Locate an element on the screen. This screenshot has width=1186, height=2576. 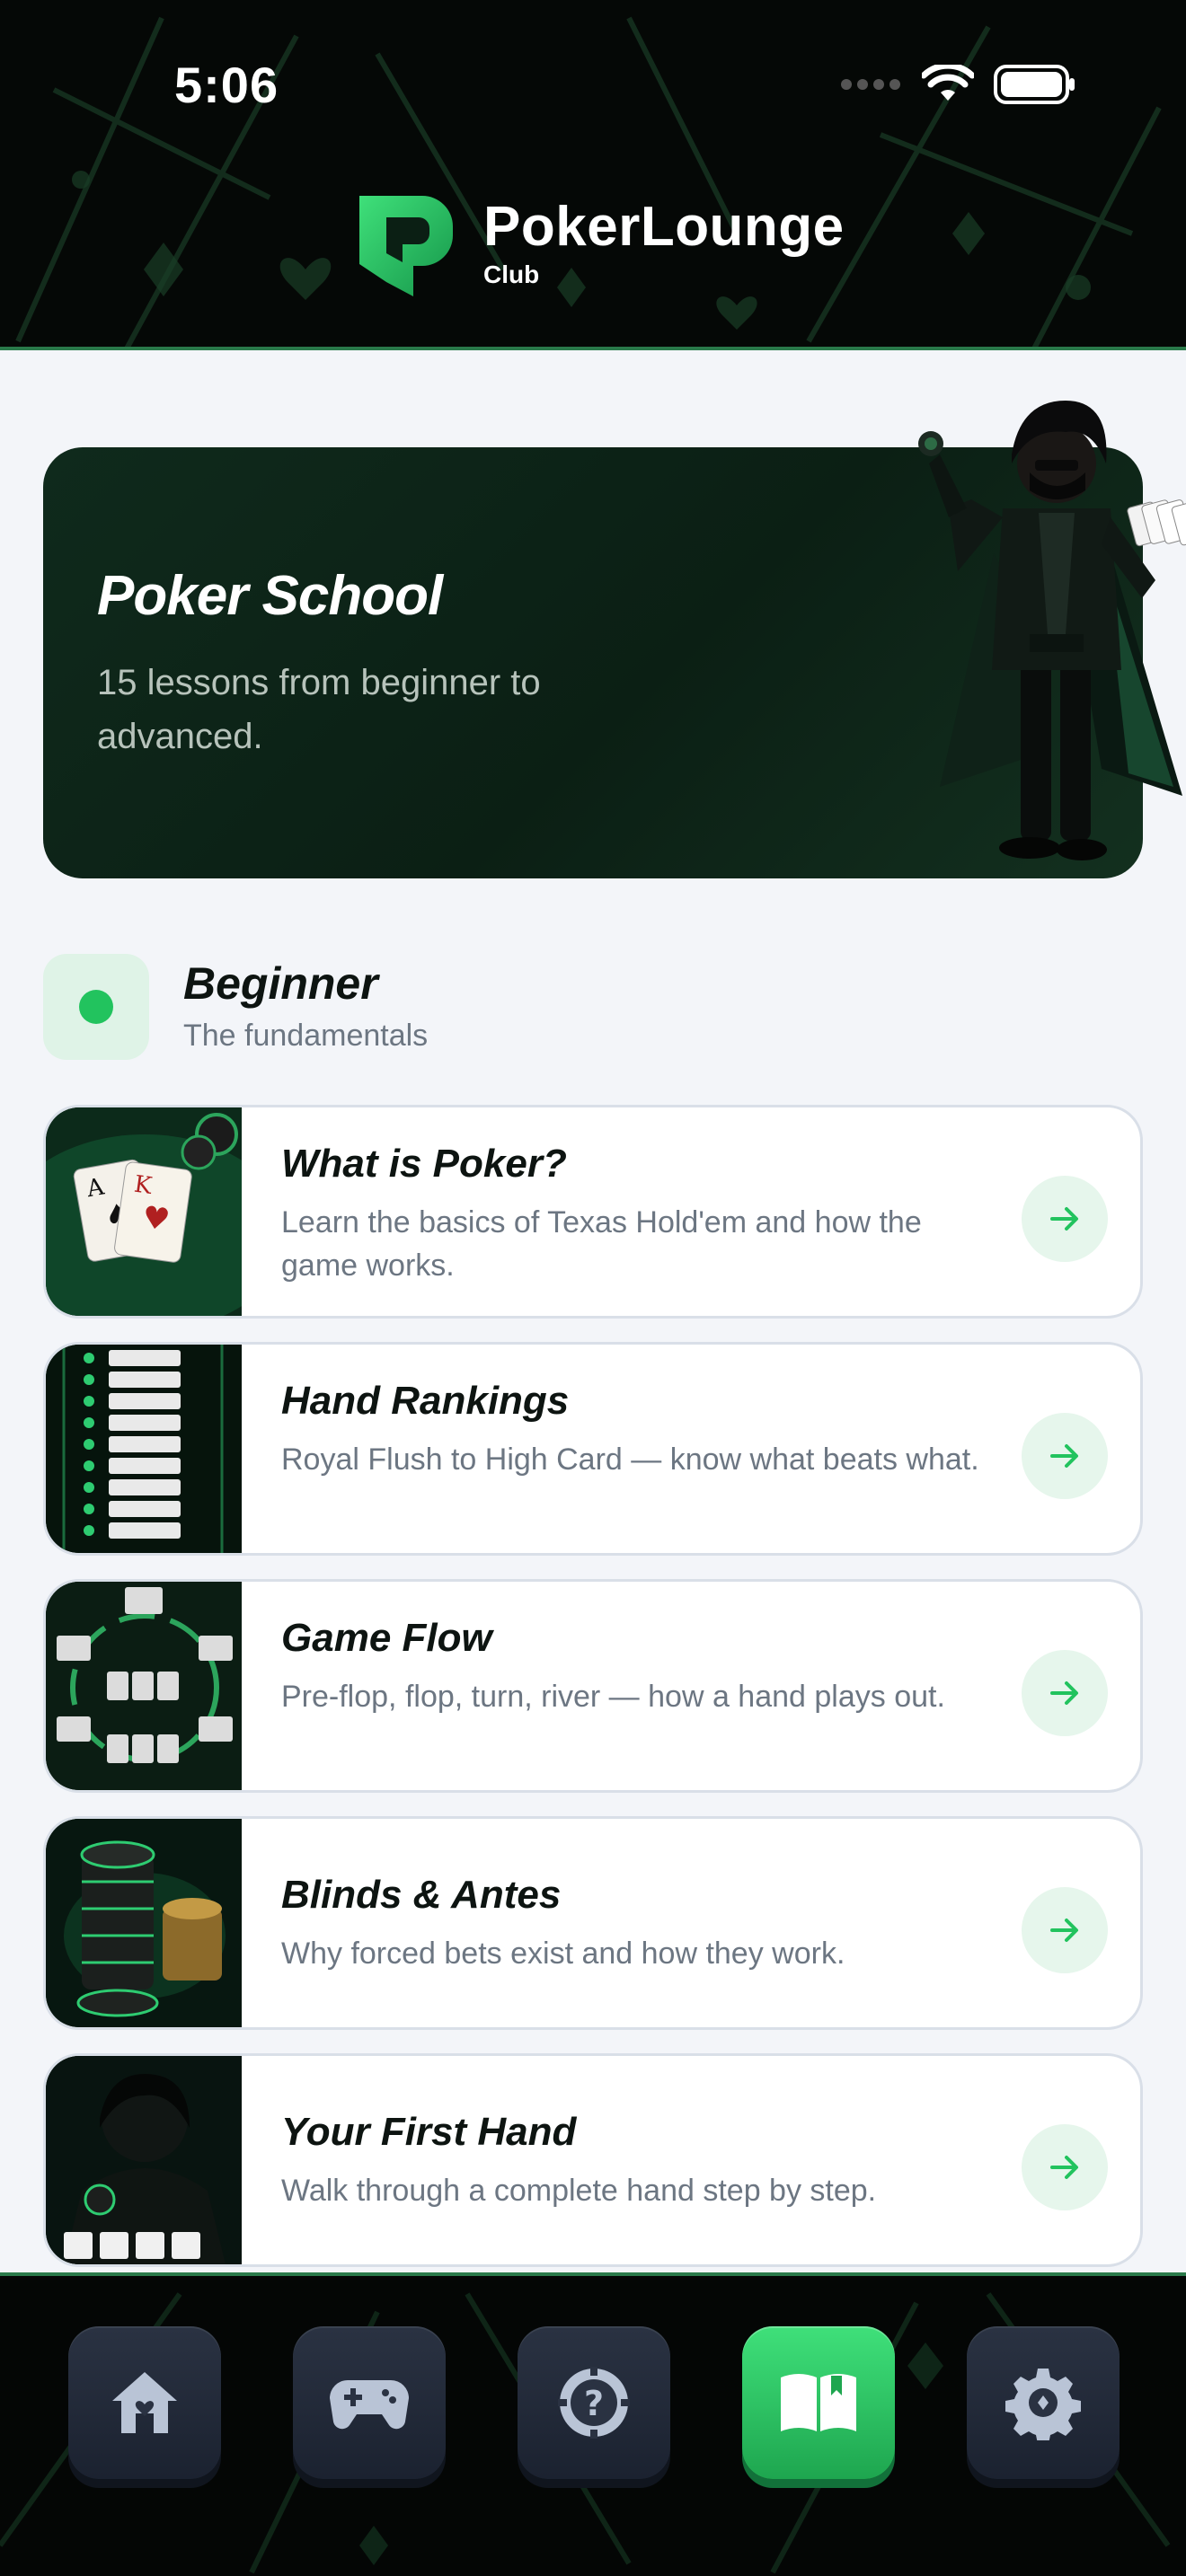
beginner-dot-icon is located at coordinates (96, 1007).